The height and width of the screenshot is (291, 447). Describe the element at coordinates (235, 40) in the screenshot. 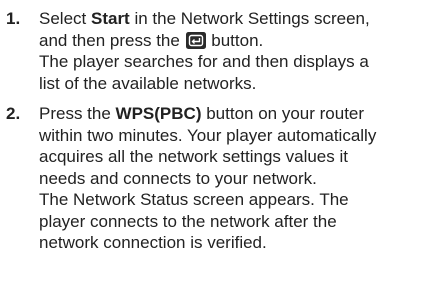

I see `text-segment: button.` at that location.